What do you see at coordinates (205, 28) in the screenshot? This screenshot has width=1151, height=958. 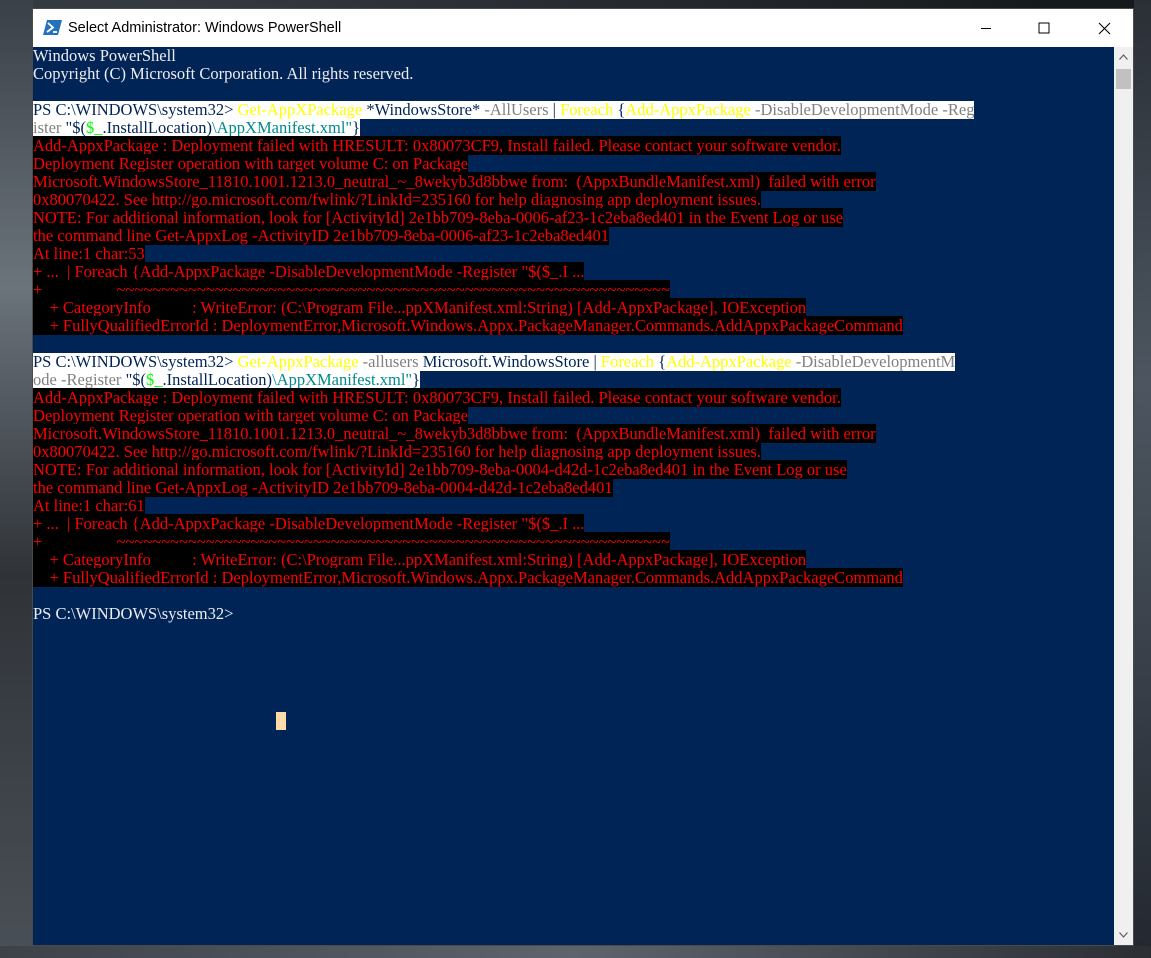 I see `window-title: Select Administrator: Windows PowerShell` at bounding box center [205, 28].